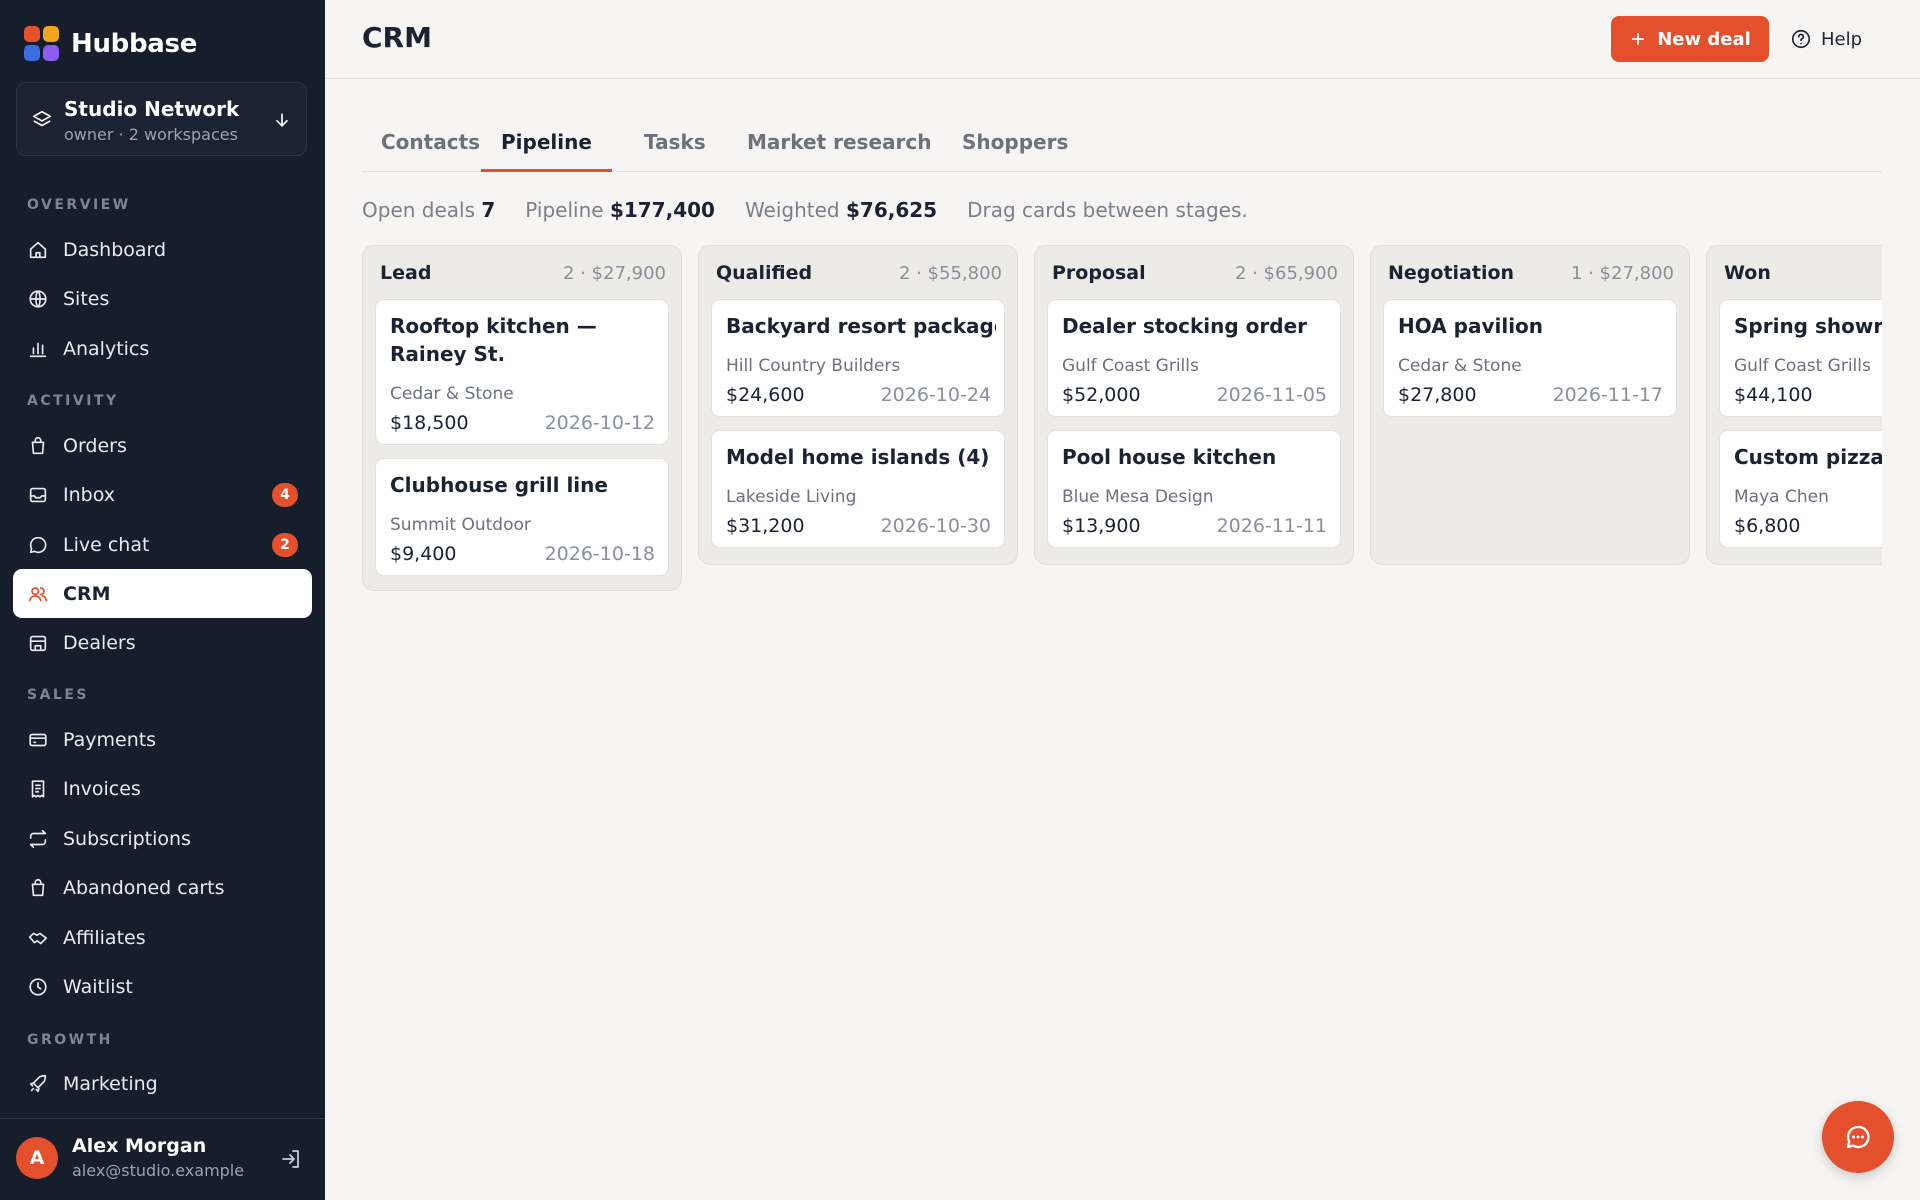 The height and width of the screenshot is (1200, 1920). Describe the element at coordinates (38, 349) in the screenshot. I see `bar-chart-icon` at that location.